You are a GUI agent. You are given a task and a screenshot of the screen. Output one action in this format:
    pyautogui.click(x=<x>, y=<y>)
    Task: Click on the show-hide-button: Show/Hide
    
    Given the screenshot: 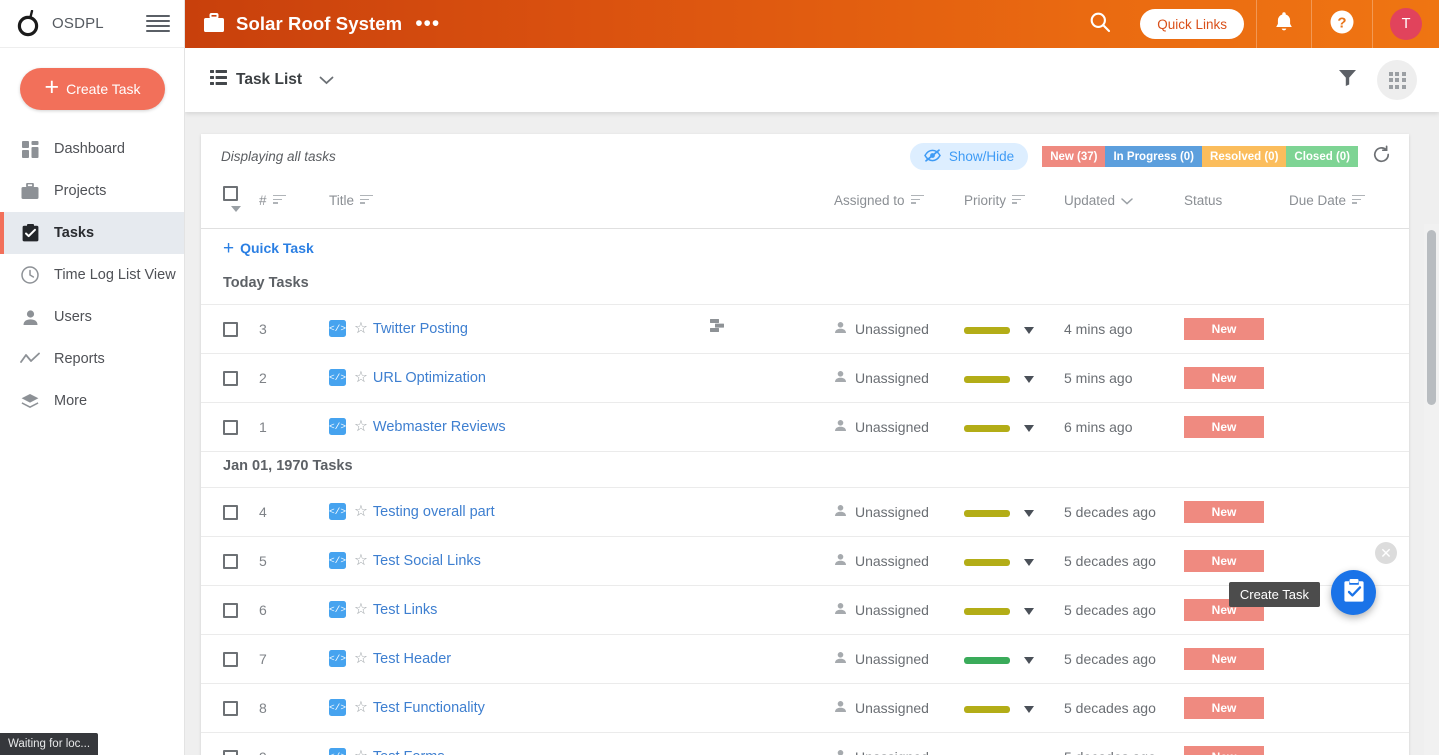 What is the action you would take?
    pyautogui.click(x=969, y=156)
    